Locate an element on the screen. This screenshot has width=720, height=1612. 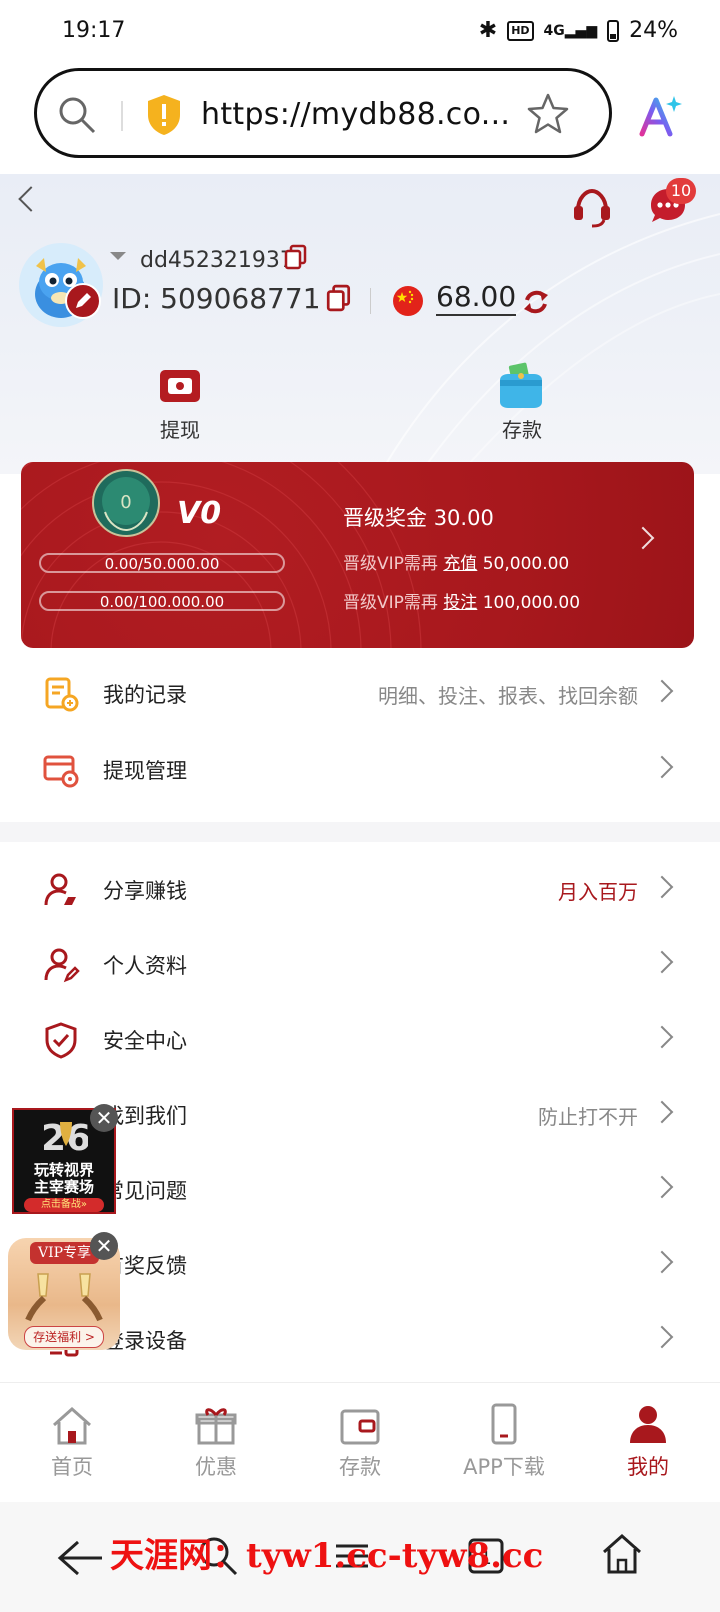
battery-percent: 24% is located at coordinates (653, 30).